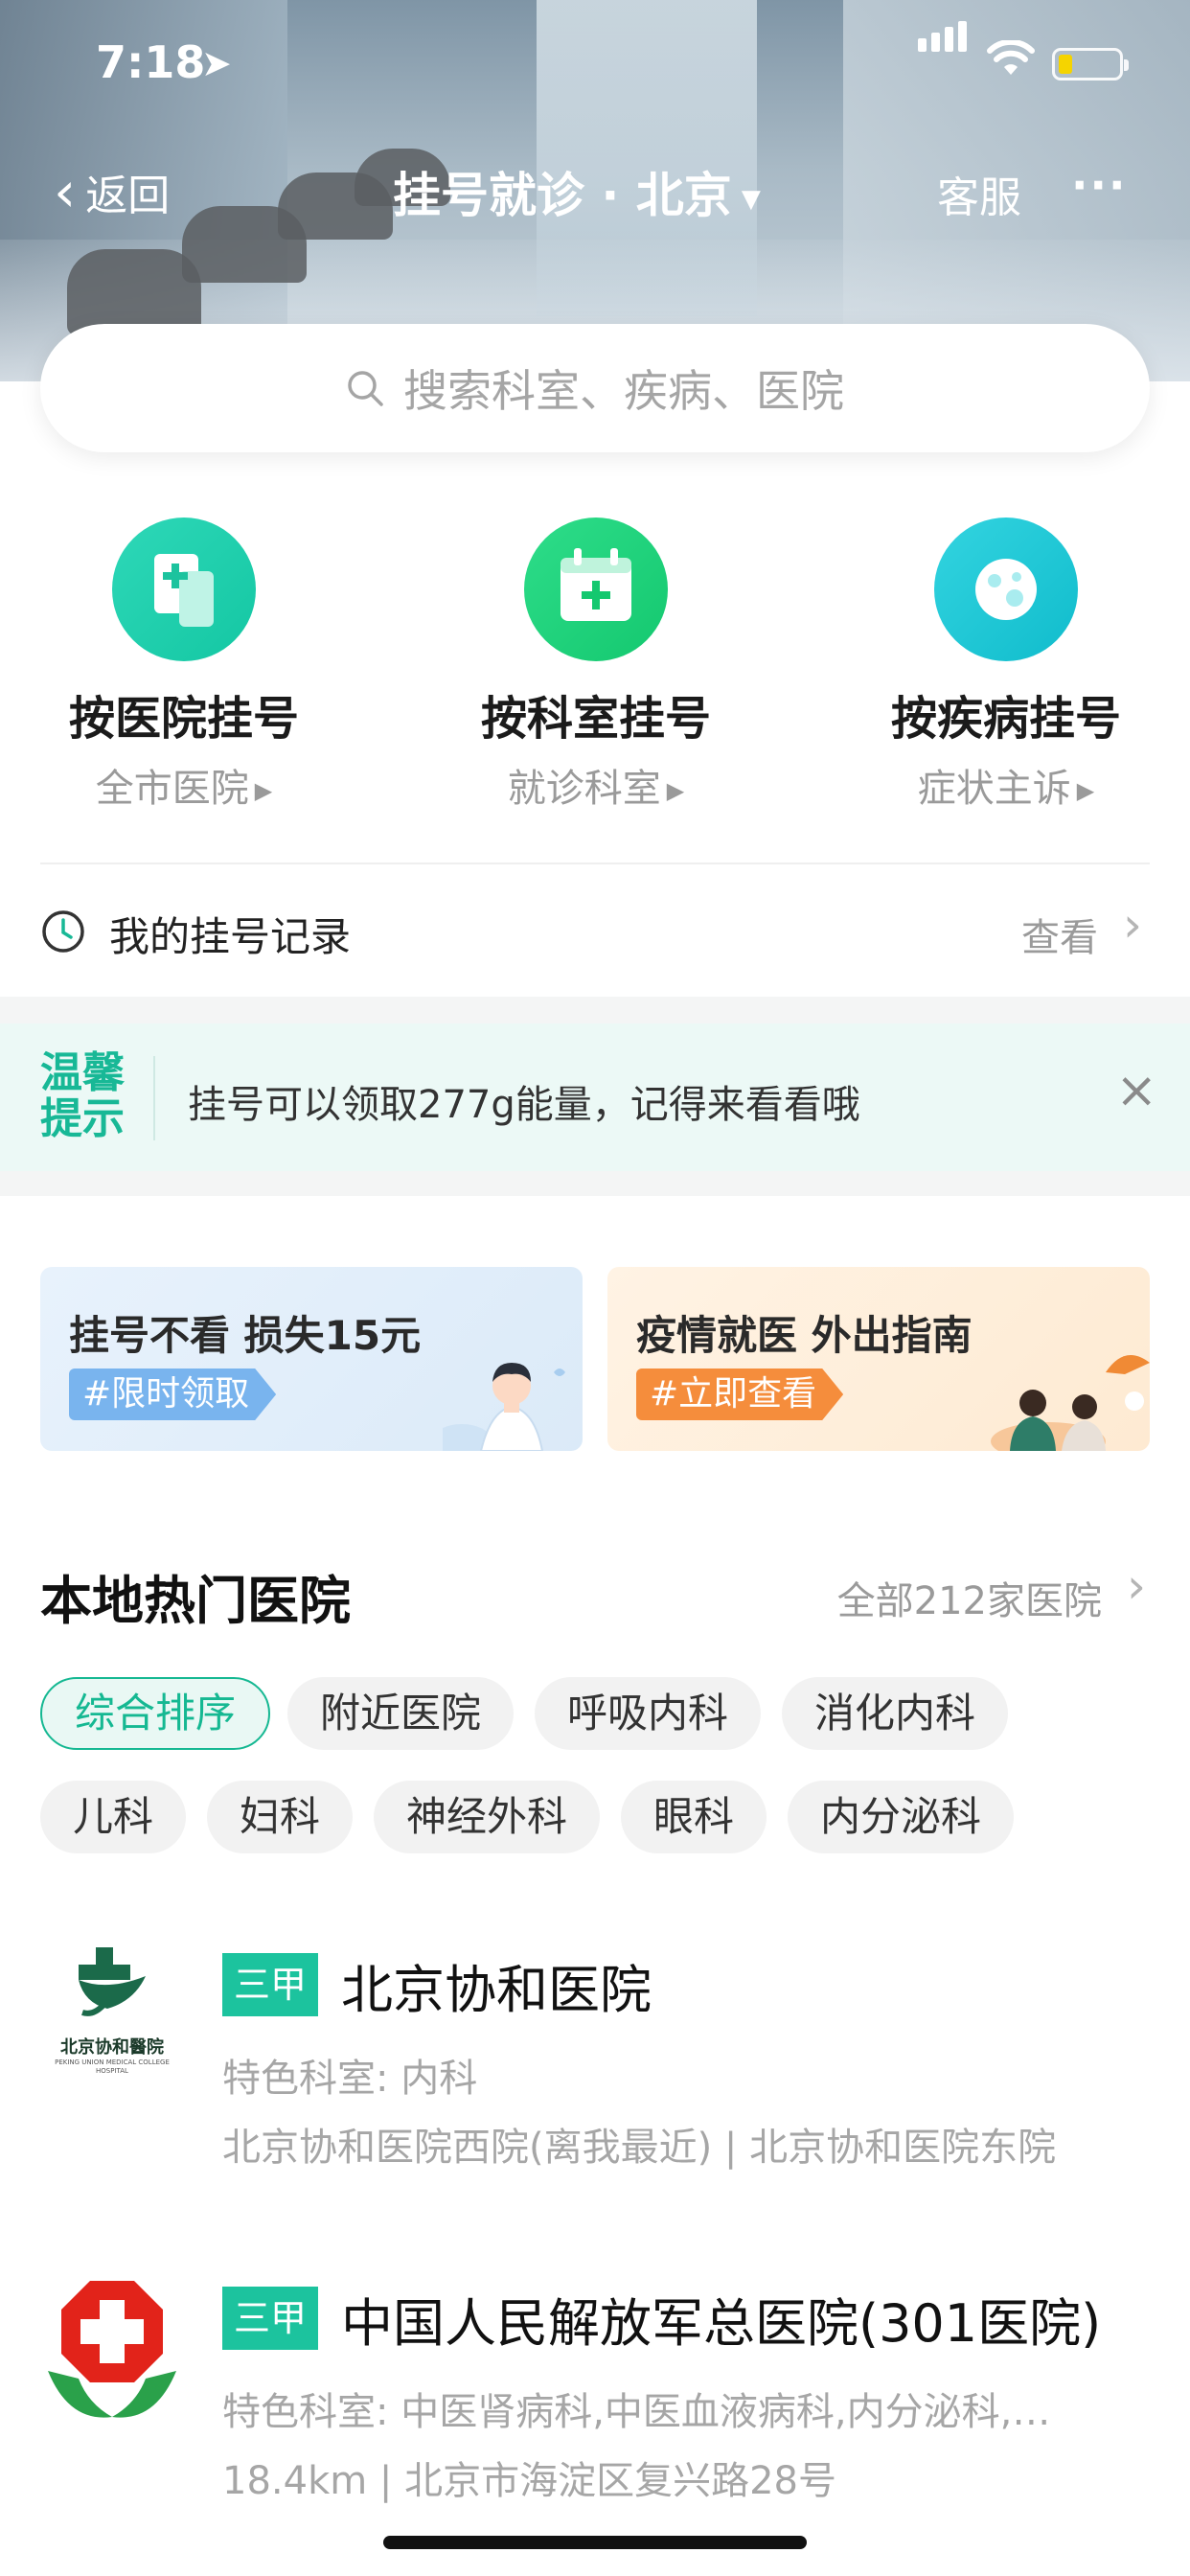 The width and height of the screenshot is (1190, 2576). Describe the element at coordinates (280, 1817) in the screenshot. I see `chip-gynecology: 妇科` at that location.